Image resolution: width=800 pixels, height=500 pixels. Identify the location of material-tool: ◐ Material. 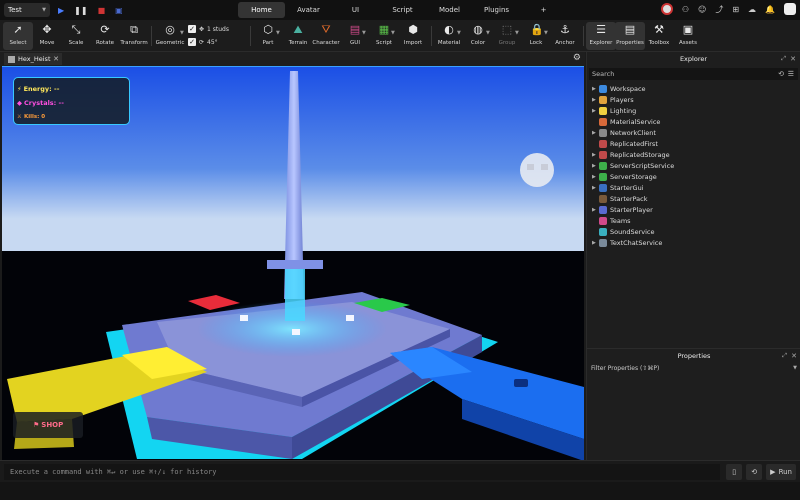
(449, 36).